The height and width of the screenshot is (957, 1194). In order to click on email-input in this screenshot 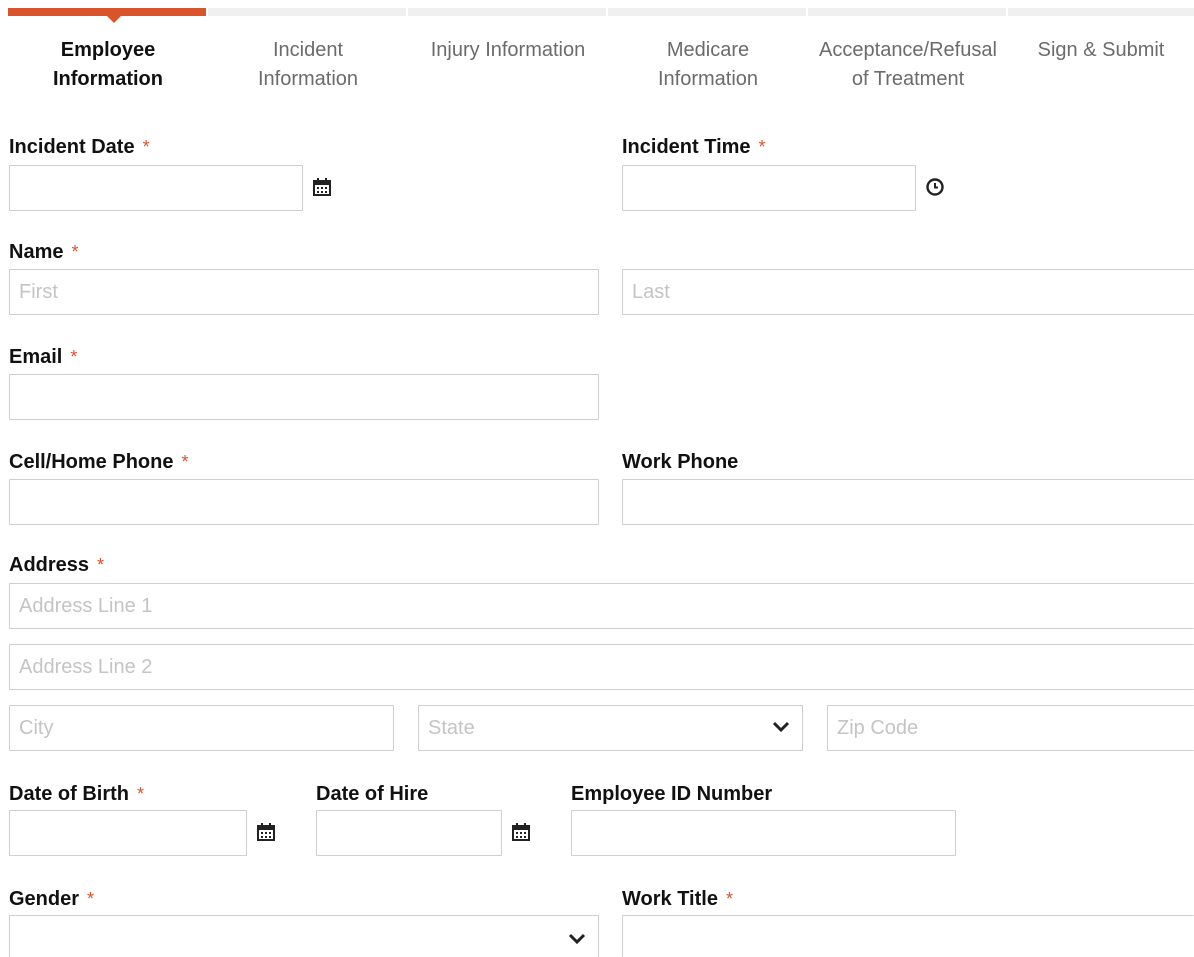, I will do `click(304, 397)`.